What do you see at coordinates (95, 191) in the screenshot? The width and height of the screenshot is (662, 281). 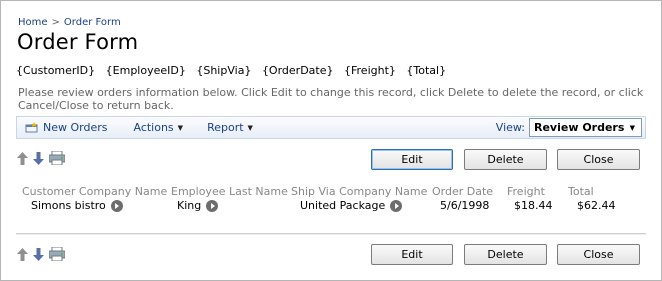 I see `col-customer-company-name: Customer Company Name` at bounding box center [95, 191].